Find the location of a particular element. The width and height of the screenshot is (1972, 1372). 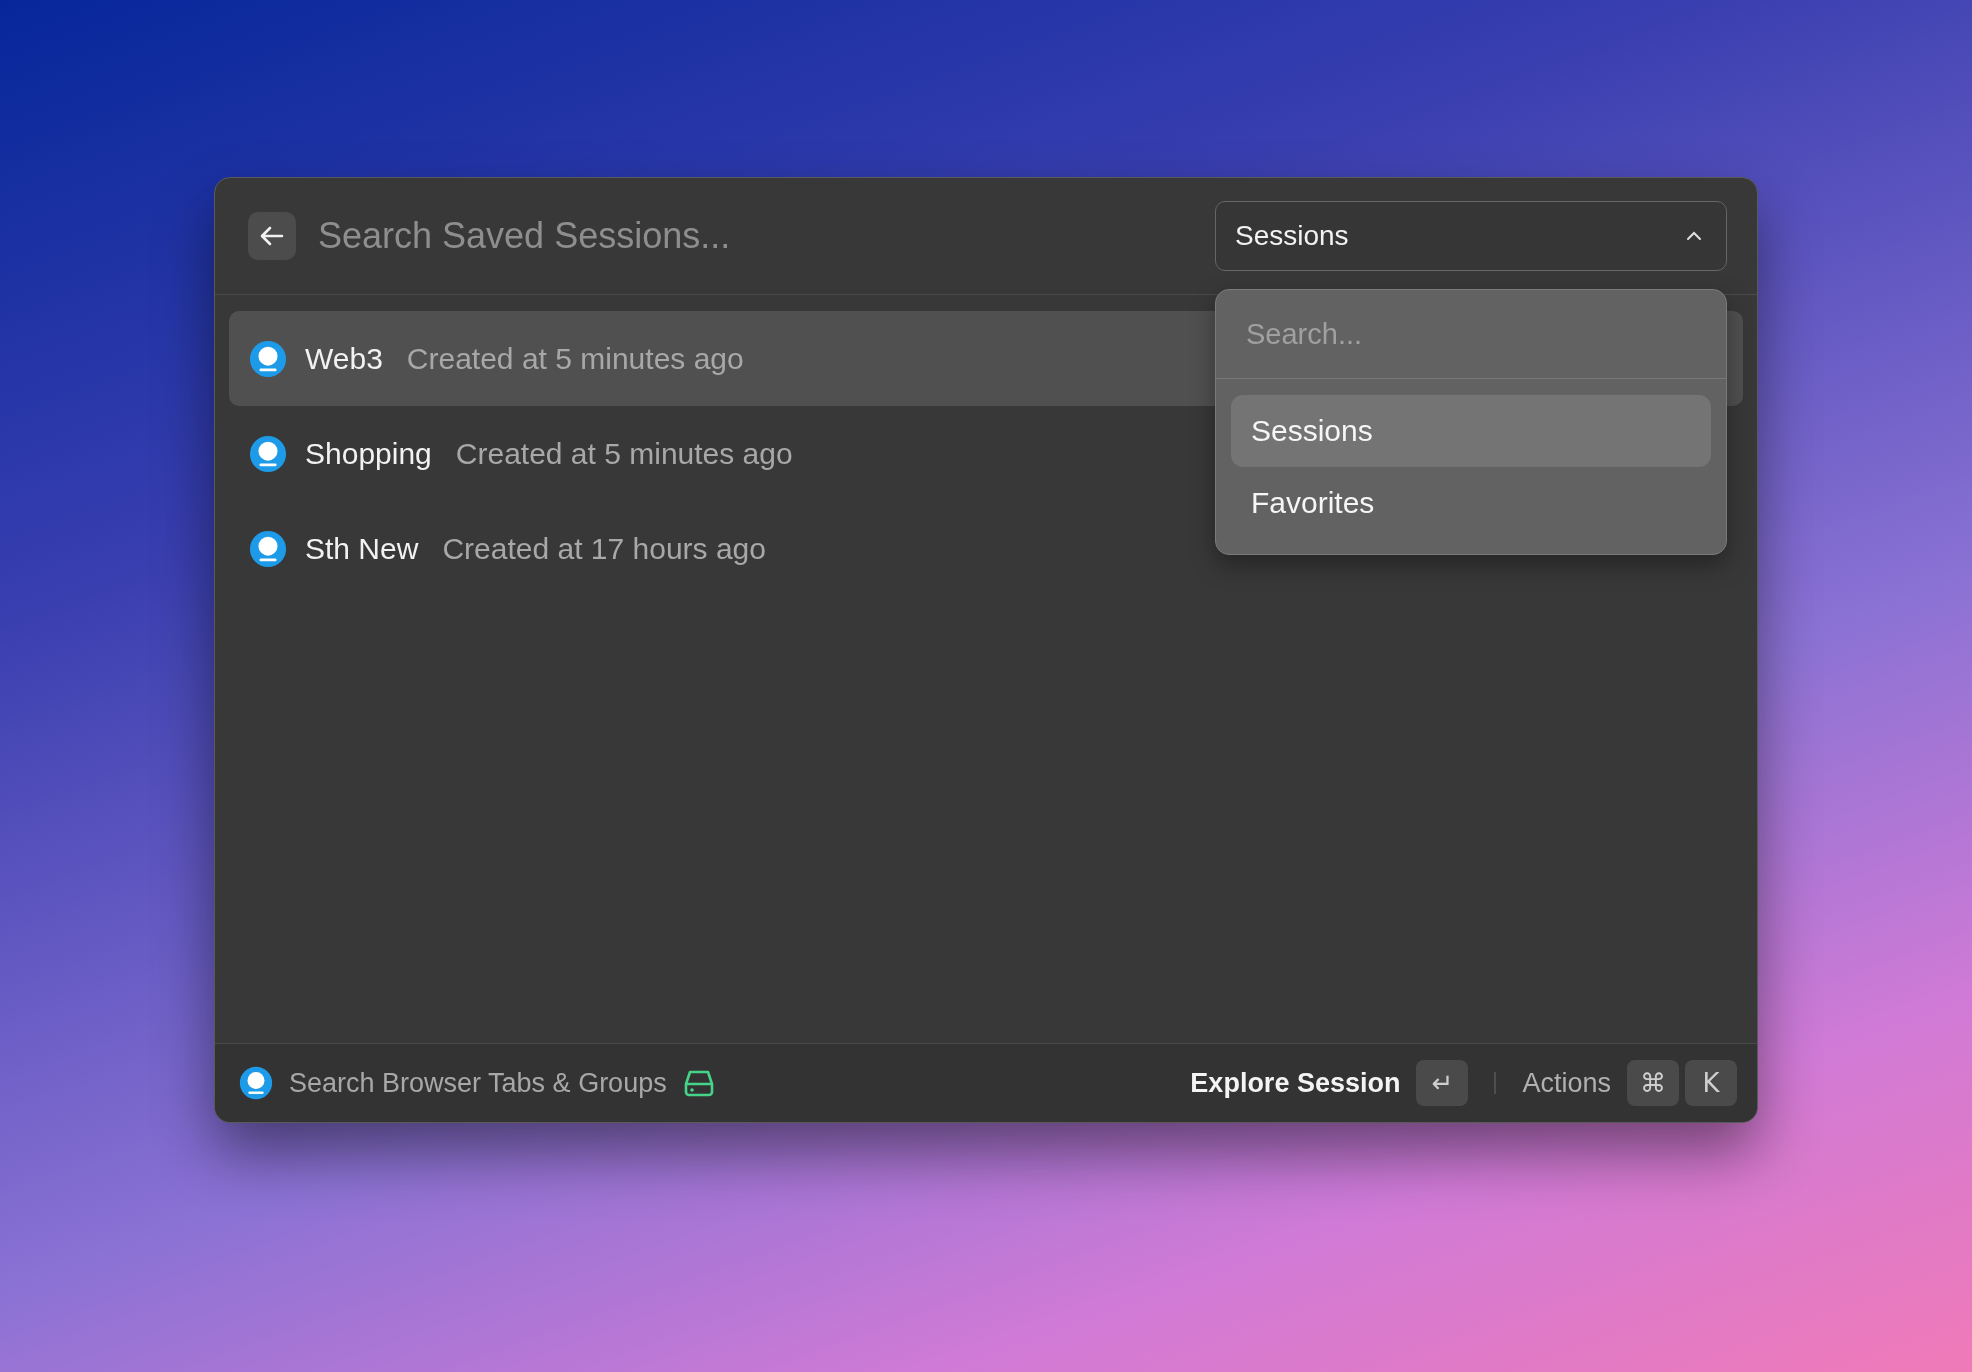

filter-dropdown: Sessions is located at coordinates (1471, 236).